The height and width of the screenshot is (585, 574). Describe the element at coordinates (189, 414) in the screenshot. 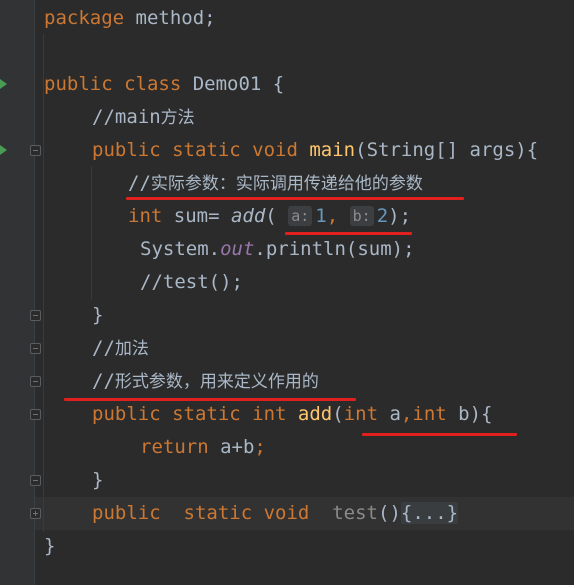

I see `keyword-public-static-int: public static int` at that location.